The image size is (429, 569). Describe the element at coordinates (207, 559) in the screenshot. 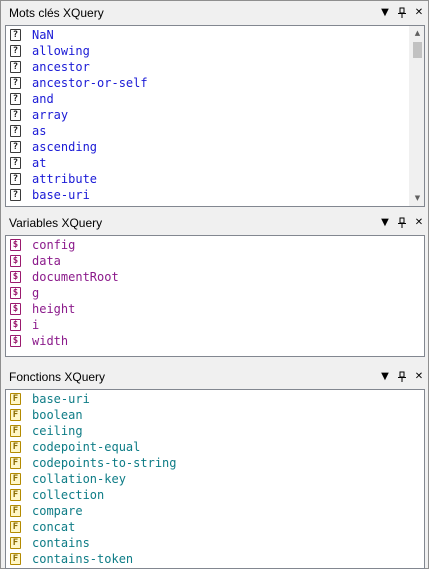

I see `function-item: Fcontains-token` at that location.